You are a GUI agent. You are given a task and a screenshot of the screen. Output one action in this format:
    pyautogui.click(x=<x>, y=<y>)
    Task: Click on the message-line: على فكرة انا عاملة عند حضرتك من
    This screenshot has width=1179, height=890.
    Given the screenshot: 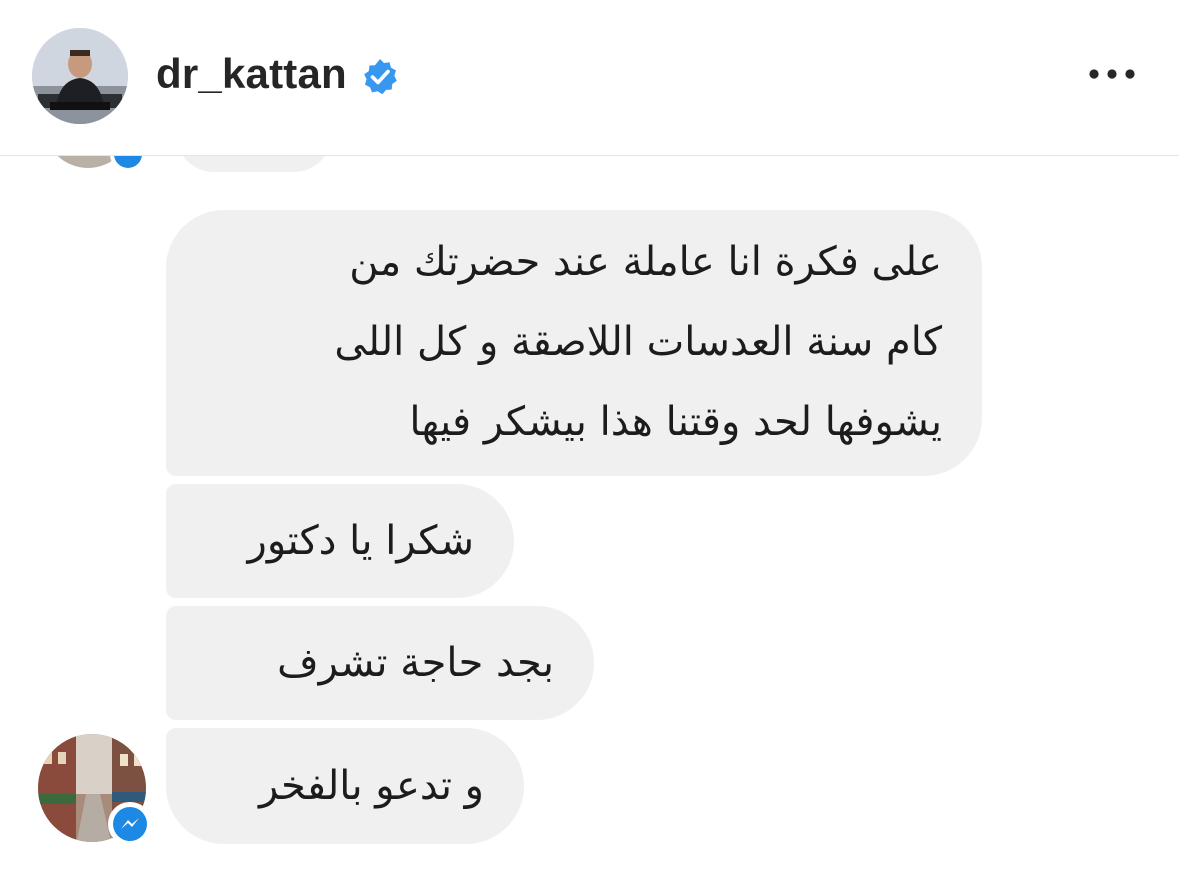 What is the action you would take?
    pyautogui.click(x=645, y=262)
    